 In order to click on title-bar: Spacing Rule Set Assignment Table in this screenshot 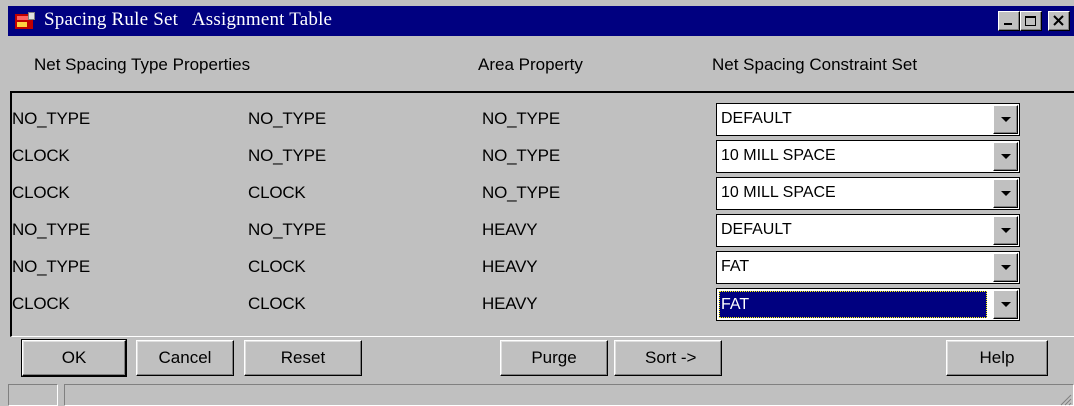, I will do `click(541, 21)`.